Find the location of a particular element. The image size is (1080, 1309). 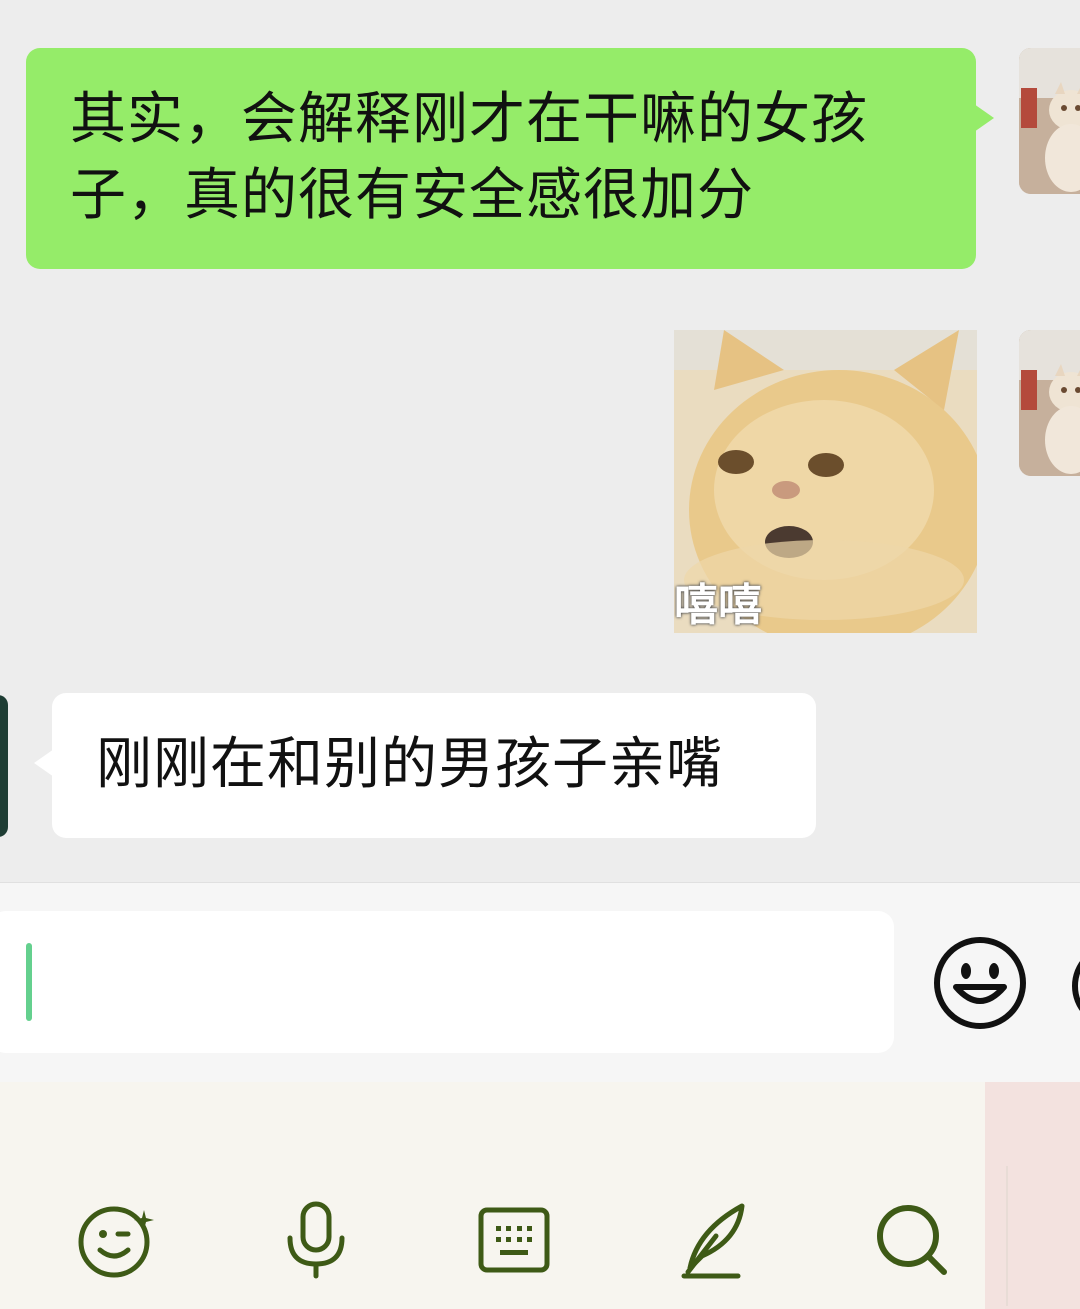

wink-emoji-icon is located at coordinates (116, 1240).